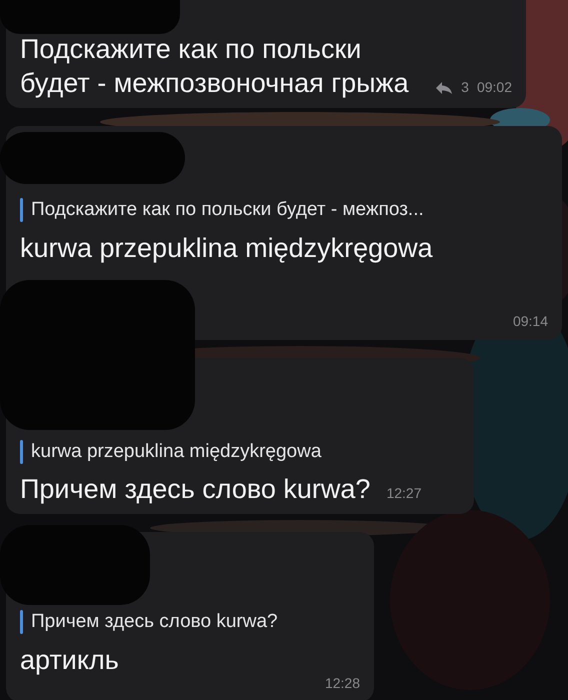 The image size is (568, 700). Describe the element at coordinates (530, 321) in the screenshot. I see `message-time: 09:14` at that location.